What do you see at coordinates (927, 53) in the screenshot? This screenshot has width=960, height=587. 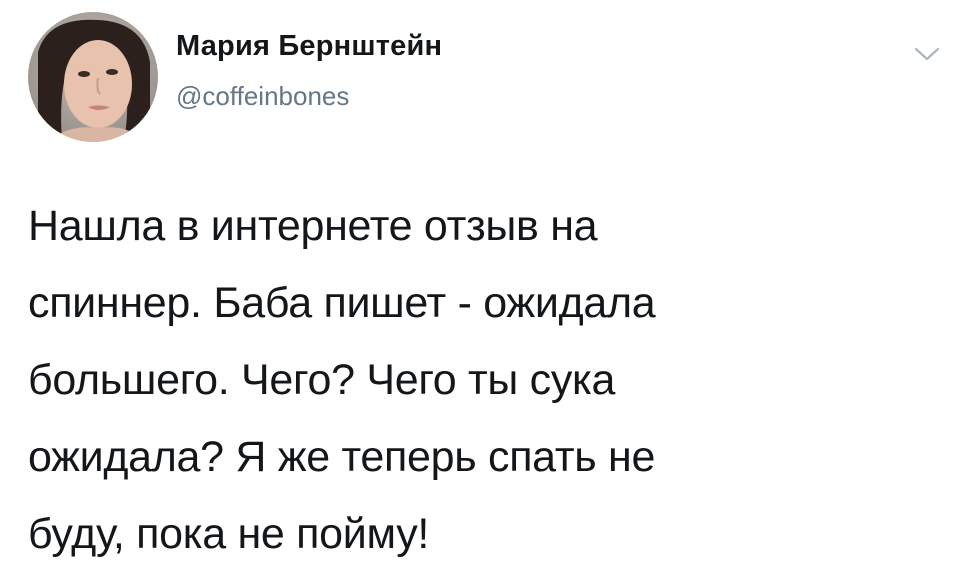 I see `chevron-down-icon` at bounding box center [927, 53].